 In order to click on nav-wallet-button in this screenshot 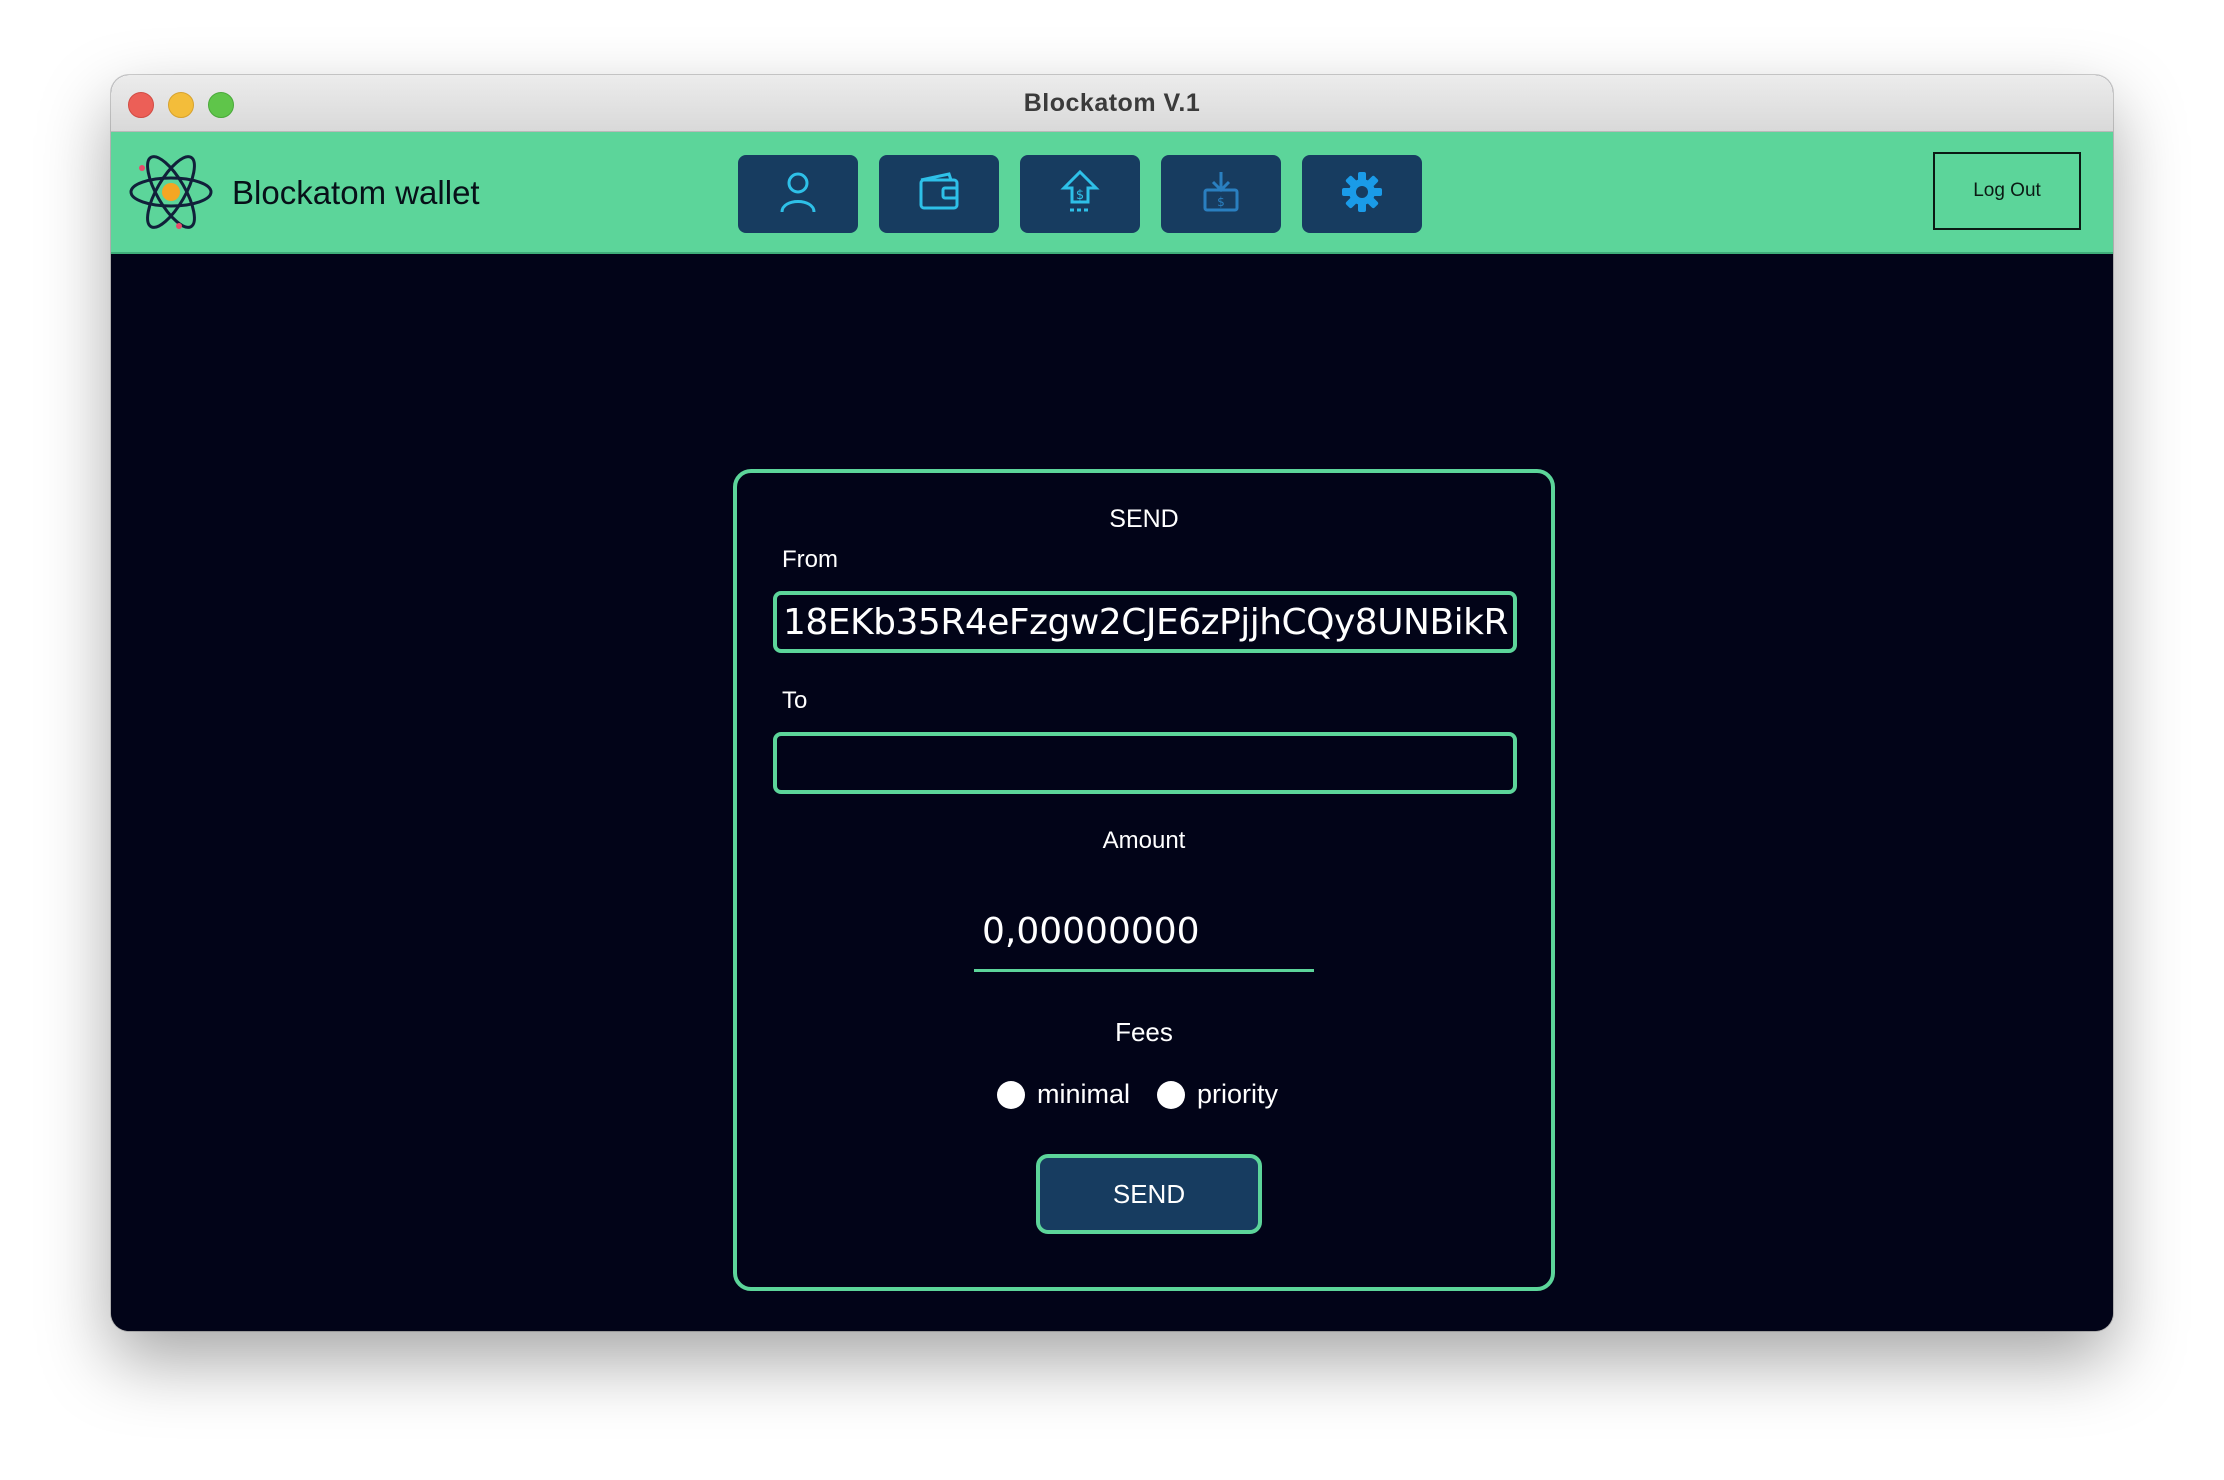, I will do `click(939, 194)`.